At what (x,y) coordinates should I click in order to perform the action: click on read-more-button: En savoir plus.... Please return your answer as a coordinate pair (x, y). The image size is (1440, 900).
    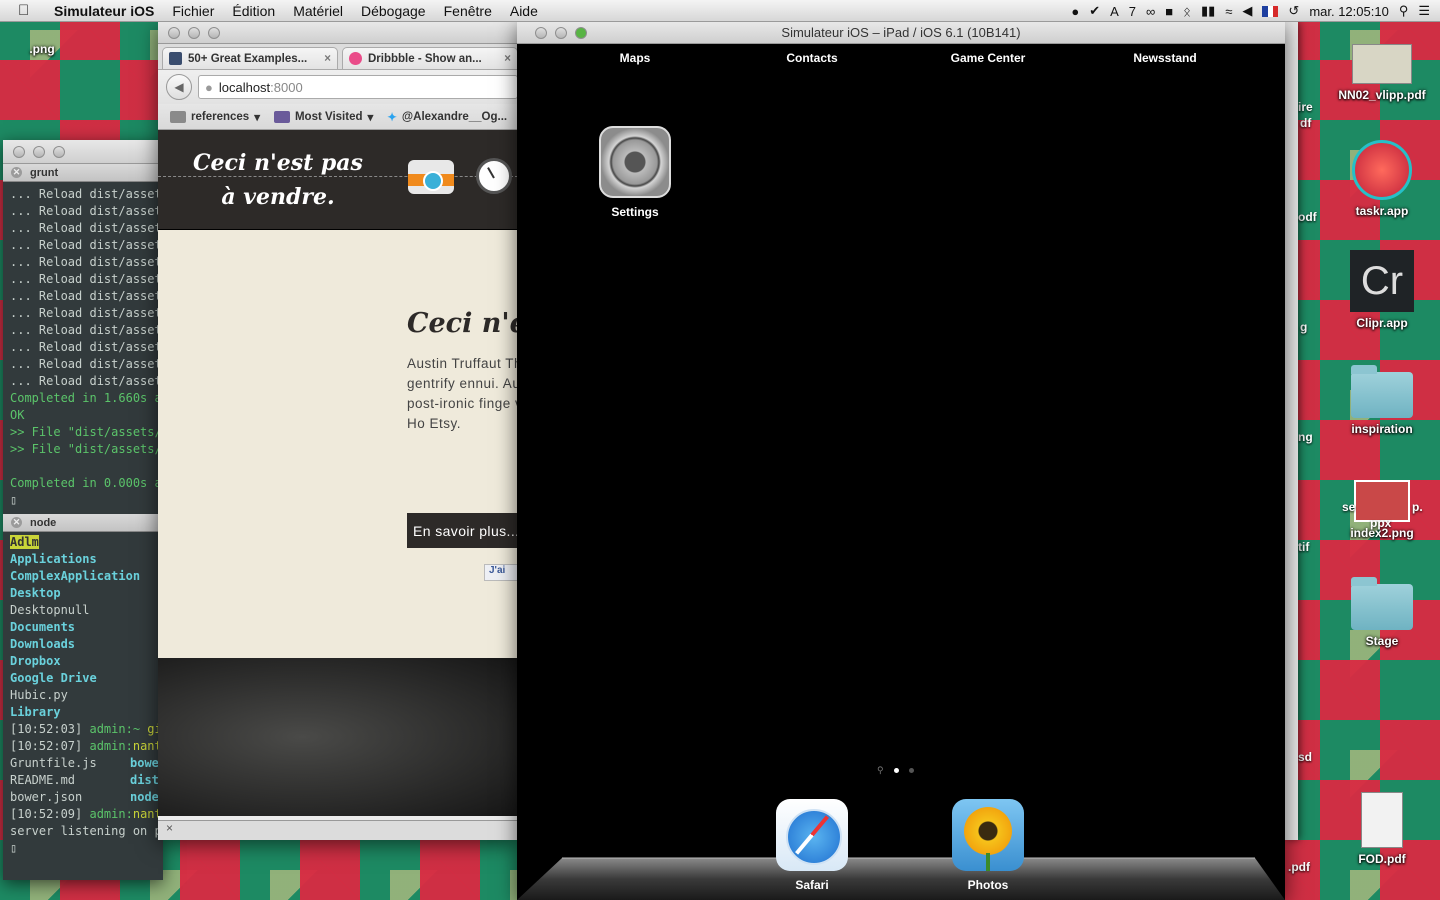
    Looking at the image, I should click on (462, 530).